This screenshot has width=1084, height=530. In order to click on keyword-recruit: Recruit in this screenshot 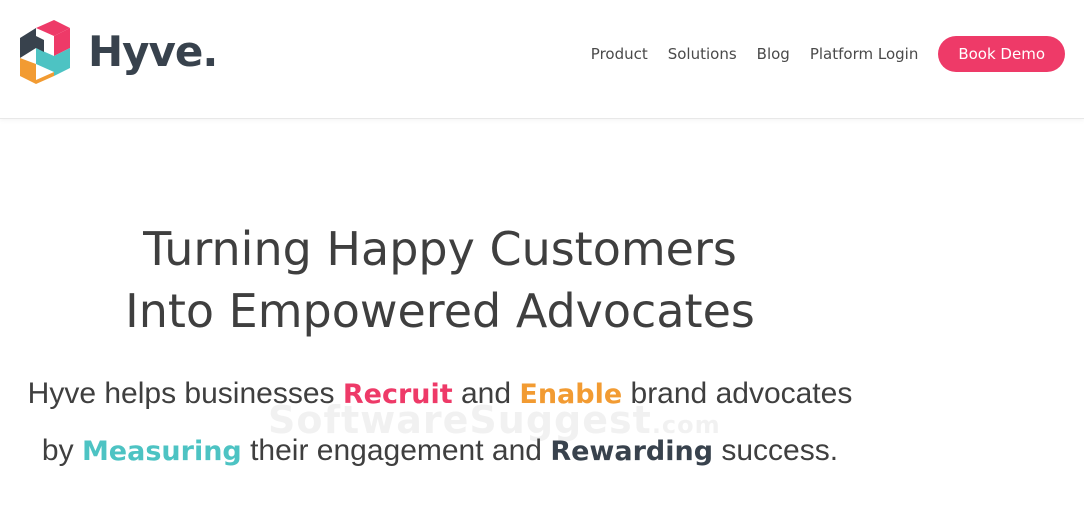, I will do `click(397, 394)`.